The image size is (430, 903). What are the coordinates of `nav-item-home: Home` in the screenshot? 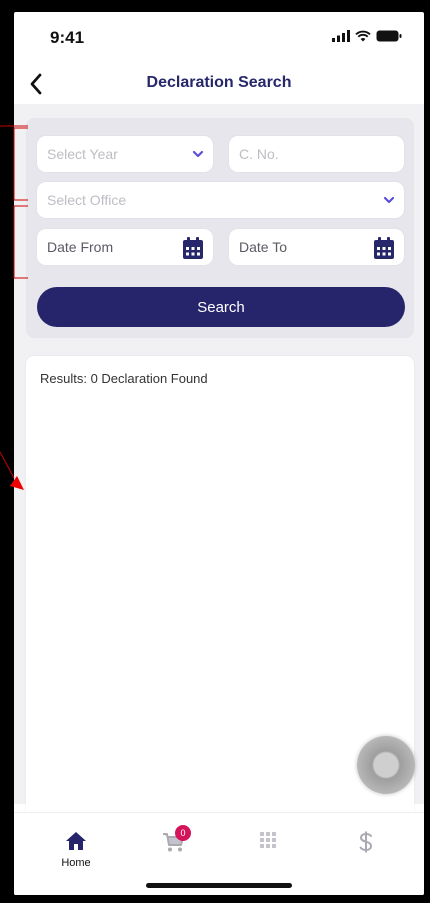 It's located at (76, 850).